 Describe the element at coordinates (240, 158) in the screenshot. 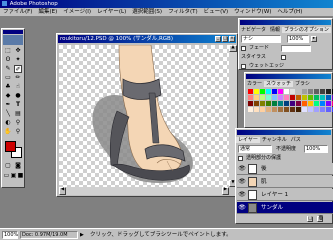

I see `preserve-transparency-checkbox` at that location.